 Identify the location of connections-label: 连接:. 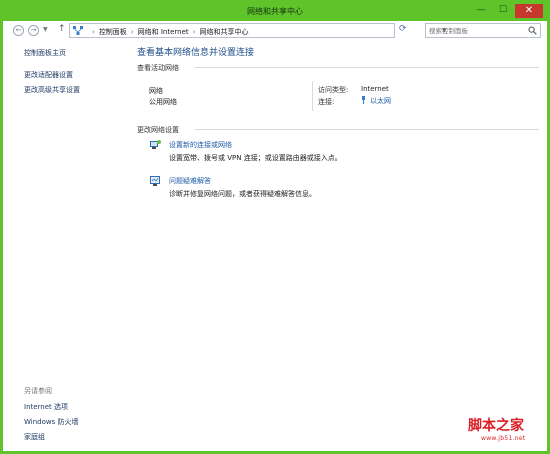
(326, 102).